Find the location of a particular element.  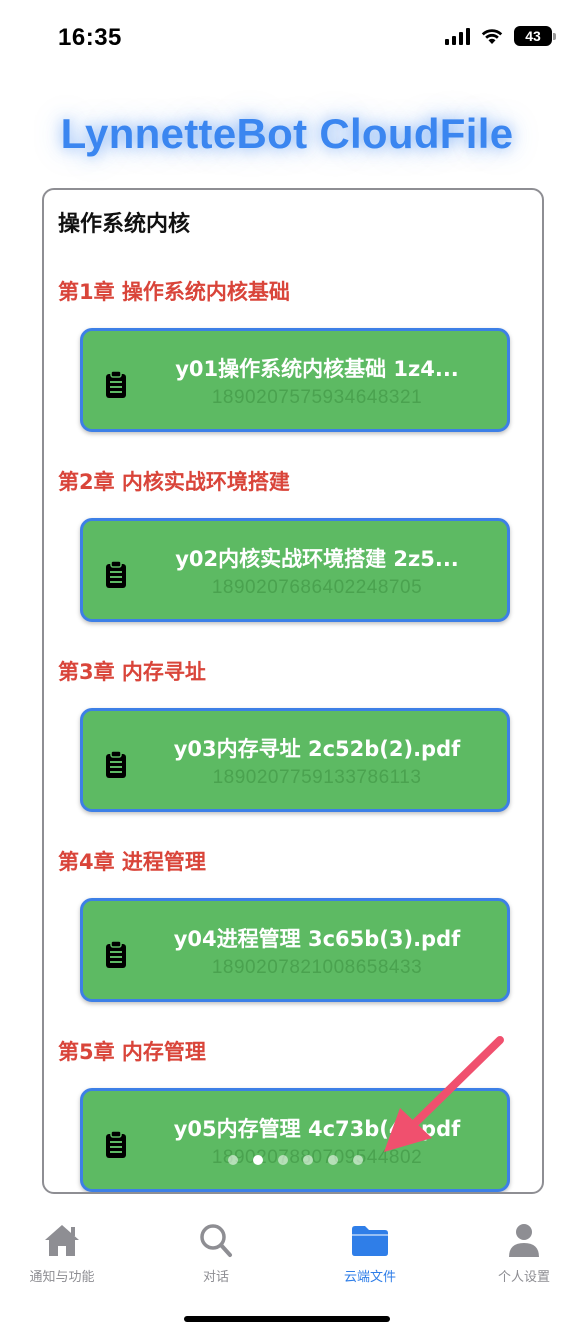

file-id: 1890207686402248705 is located at coordinates (317, 587).